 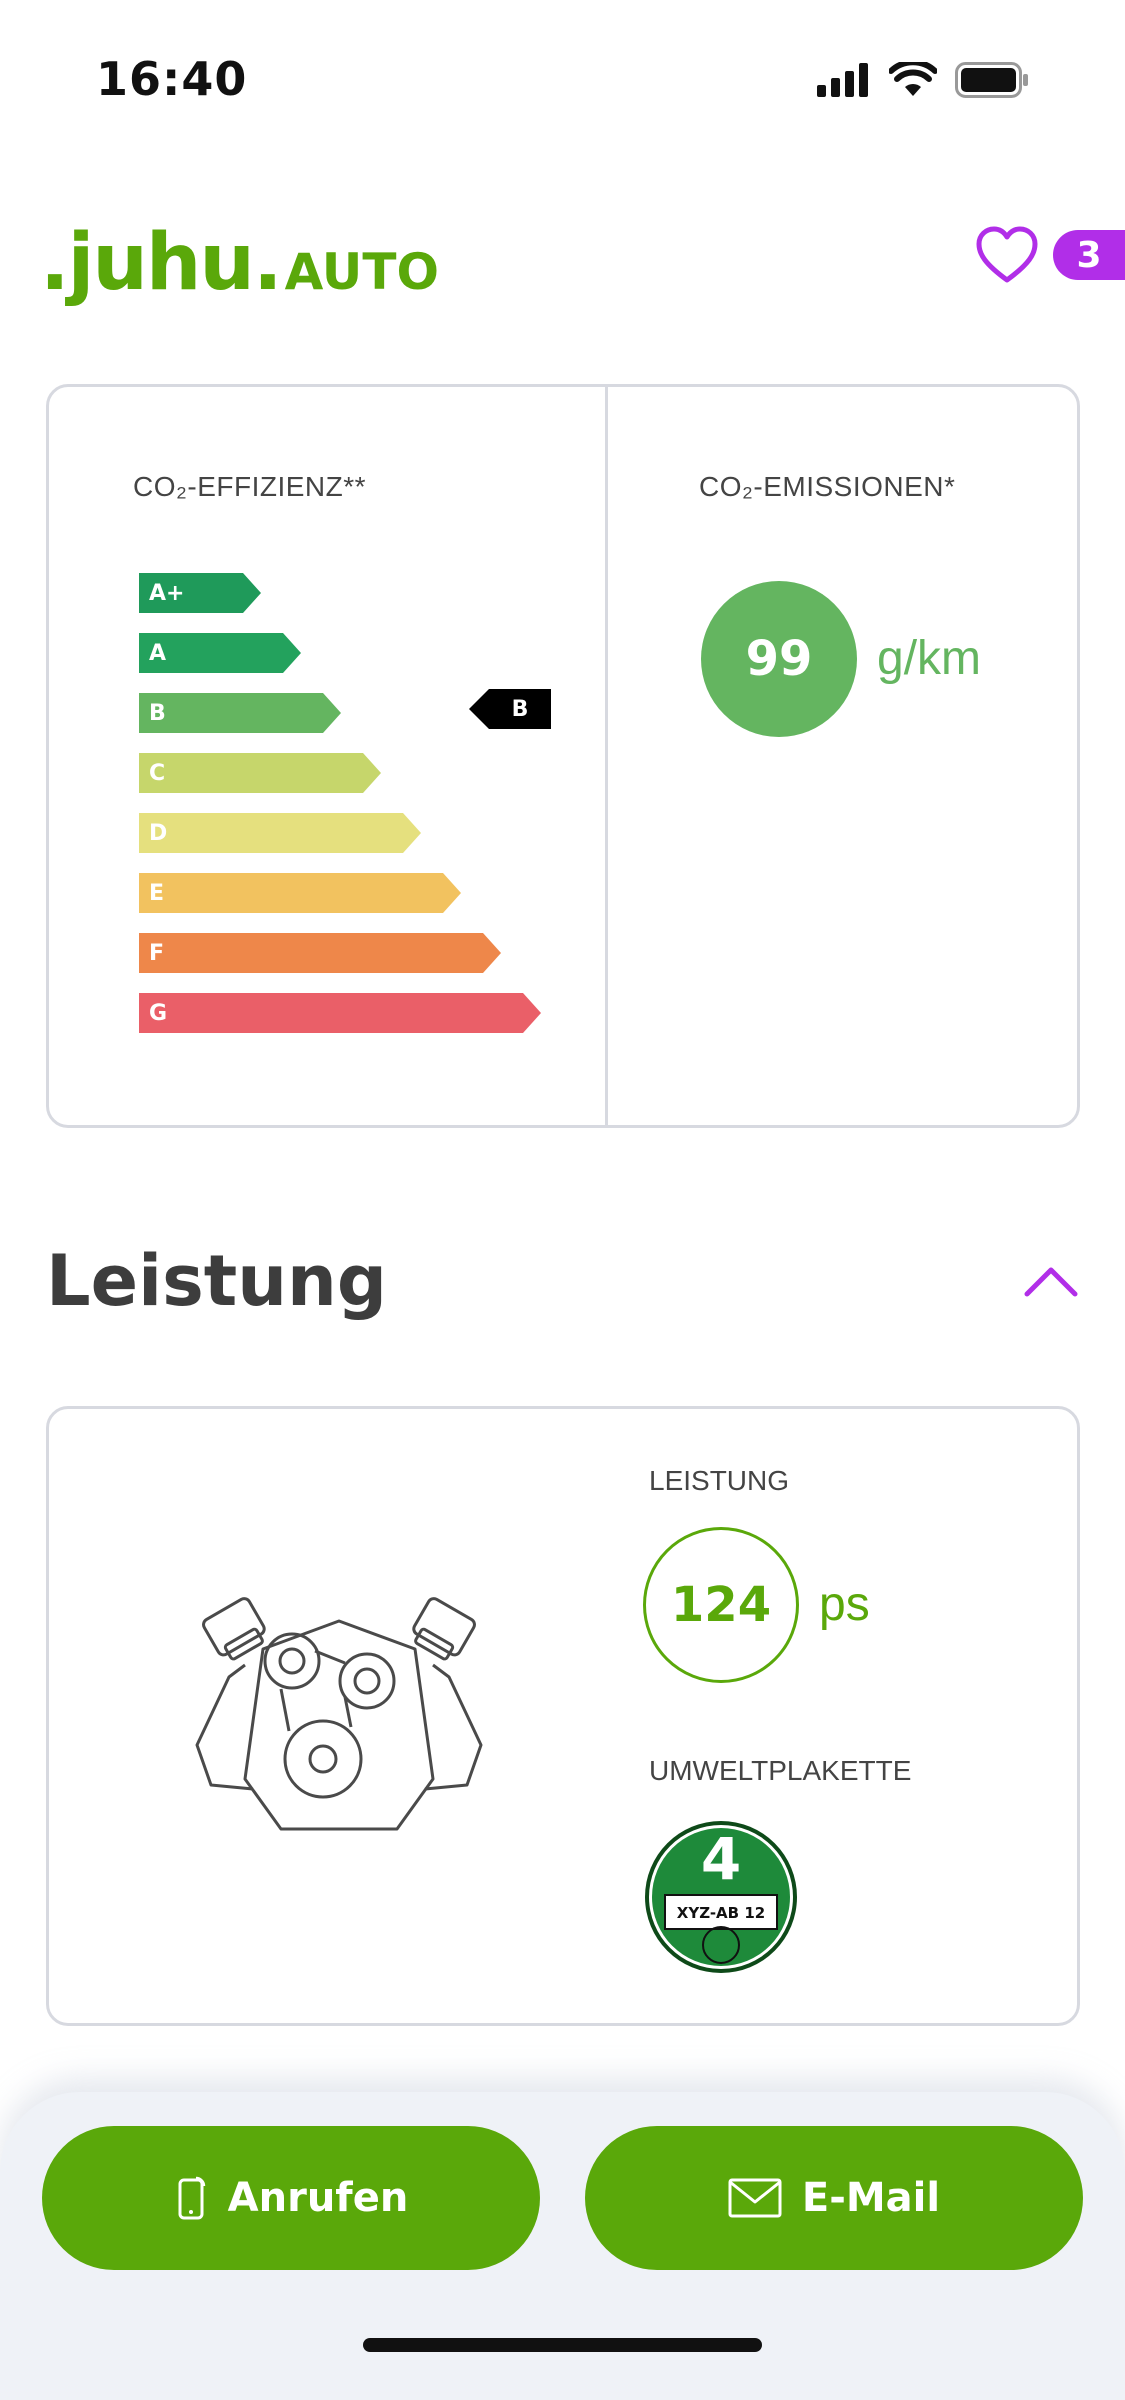 I want to click on status-icons, so click(x=923, y=80).